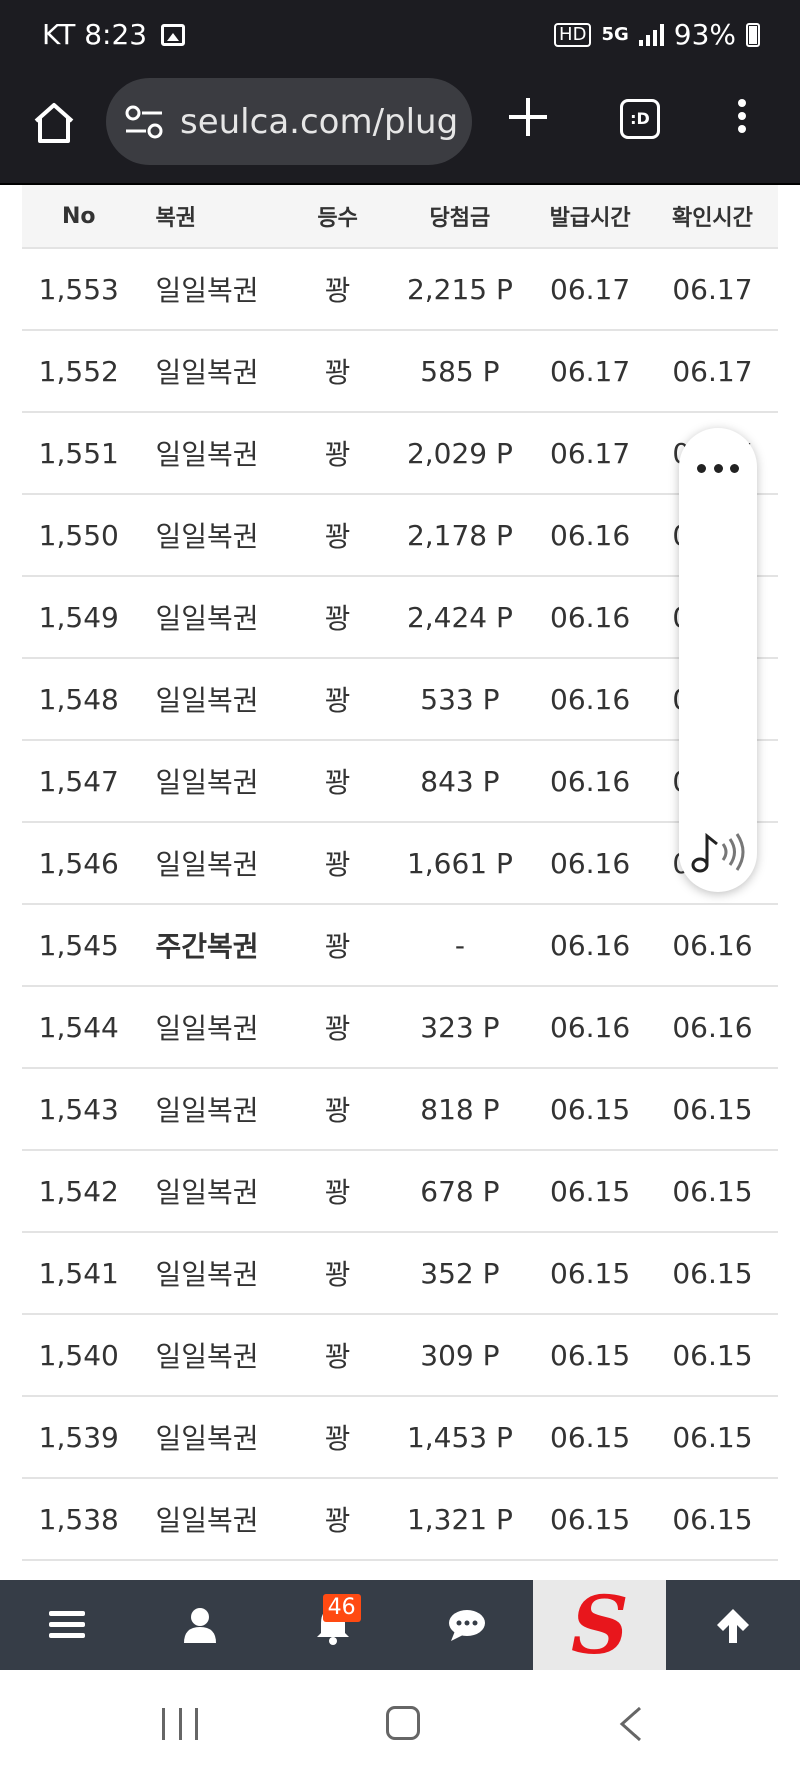 This screenshot has width=800, height=1778. Describe the element at coordinates (460, 1109) in the screenshot. I see `row-prize: 818 P` at that location.